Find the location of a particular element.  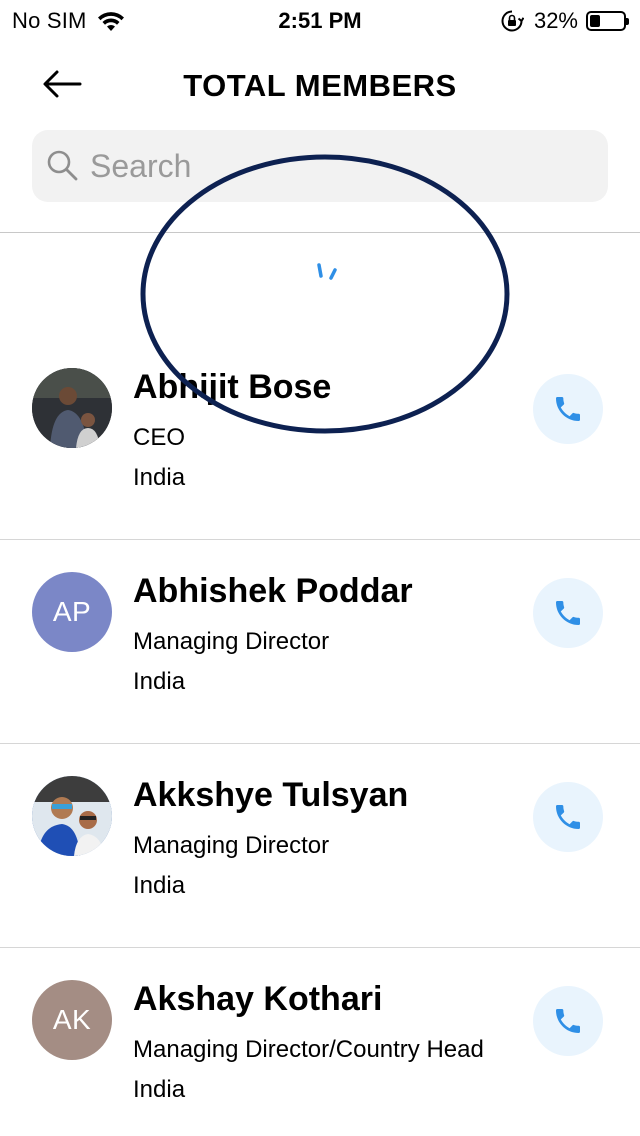

status-right: 32% is located at coordinates (564, 21).